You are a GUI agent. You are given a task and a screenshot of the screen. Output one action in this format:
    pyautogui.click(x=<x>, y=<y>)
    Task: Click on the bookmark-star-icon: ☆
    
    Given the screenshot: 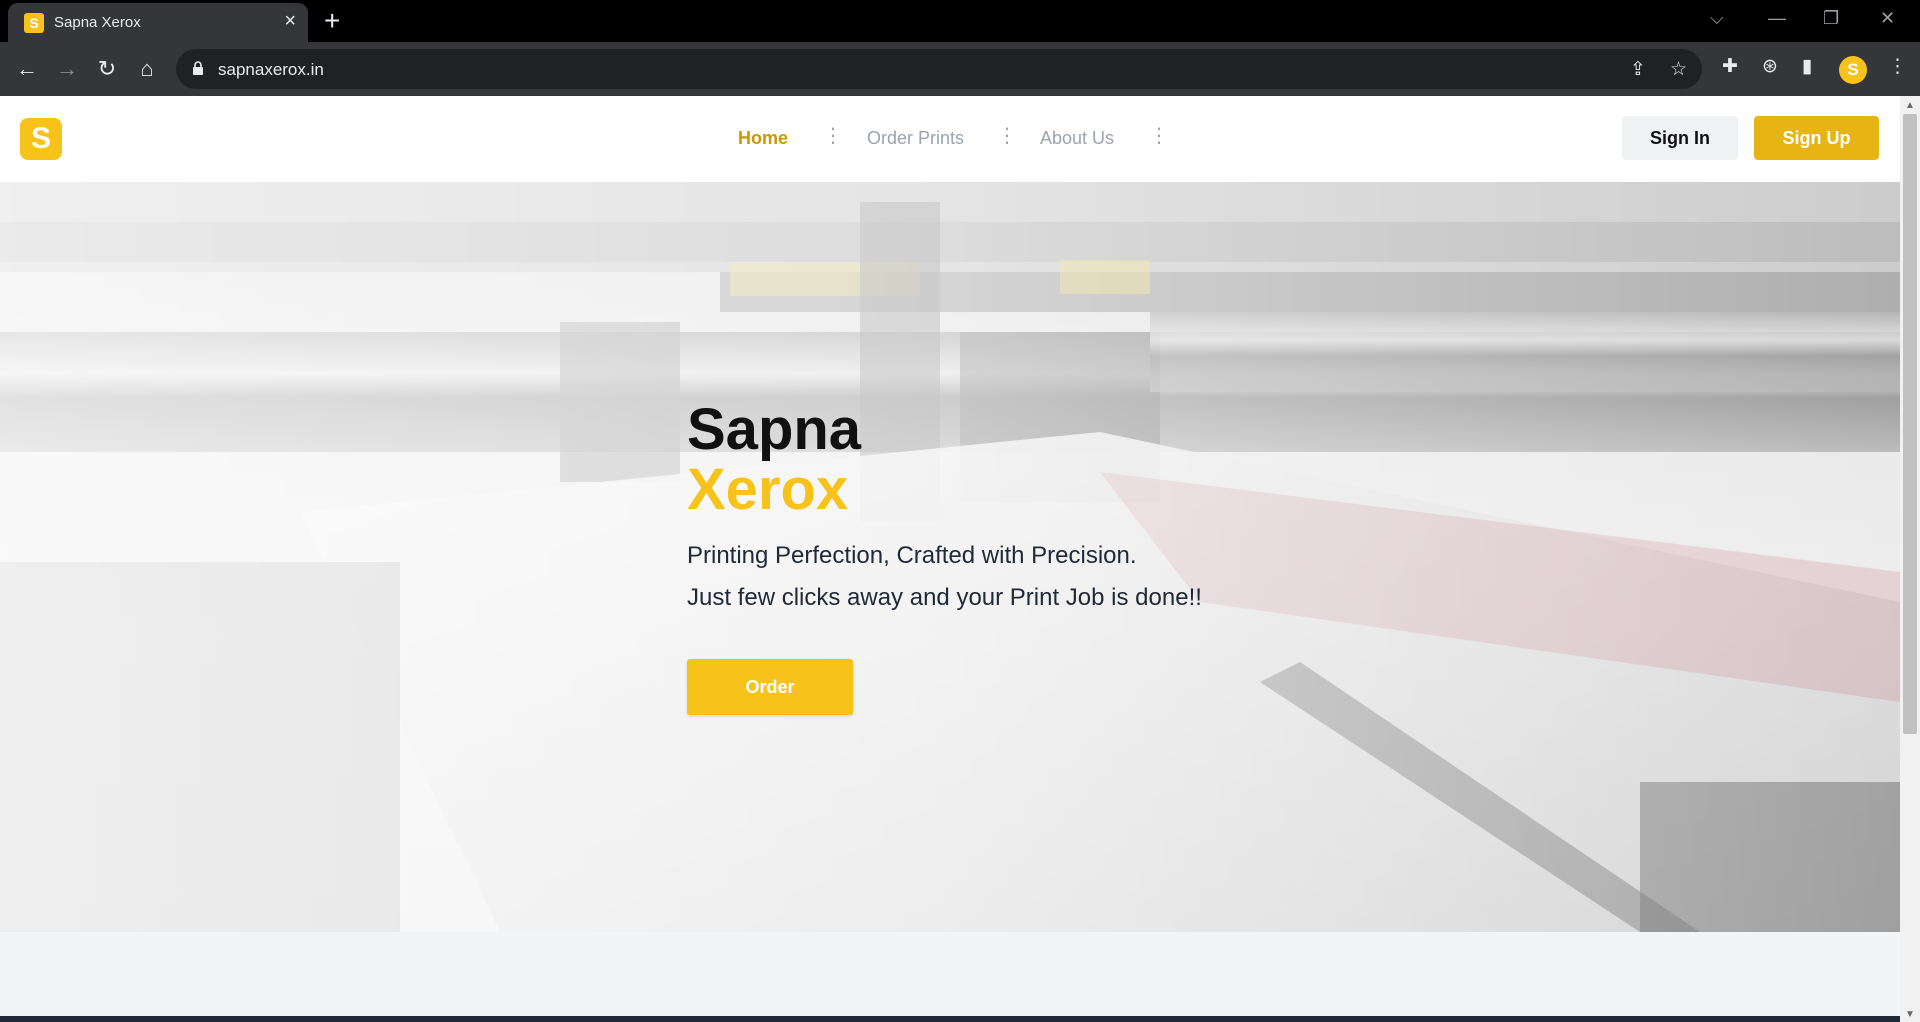 What is the action you would take?
    pyautogui.click(x=1678, y=69)
    